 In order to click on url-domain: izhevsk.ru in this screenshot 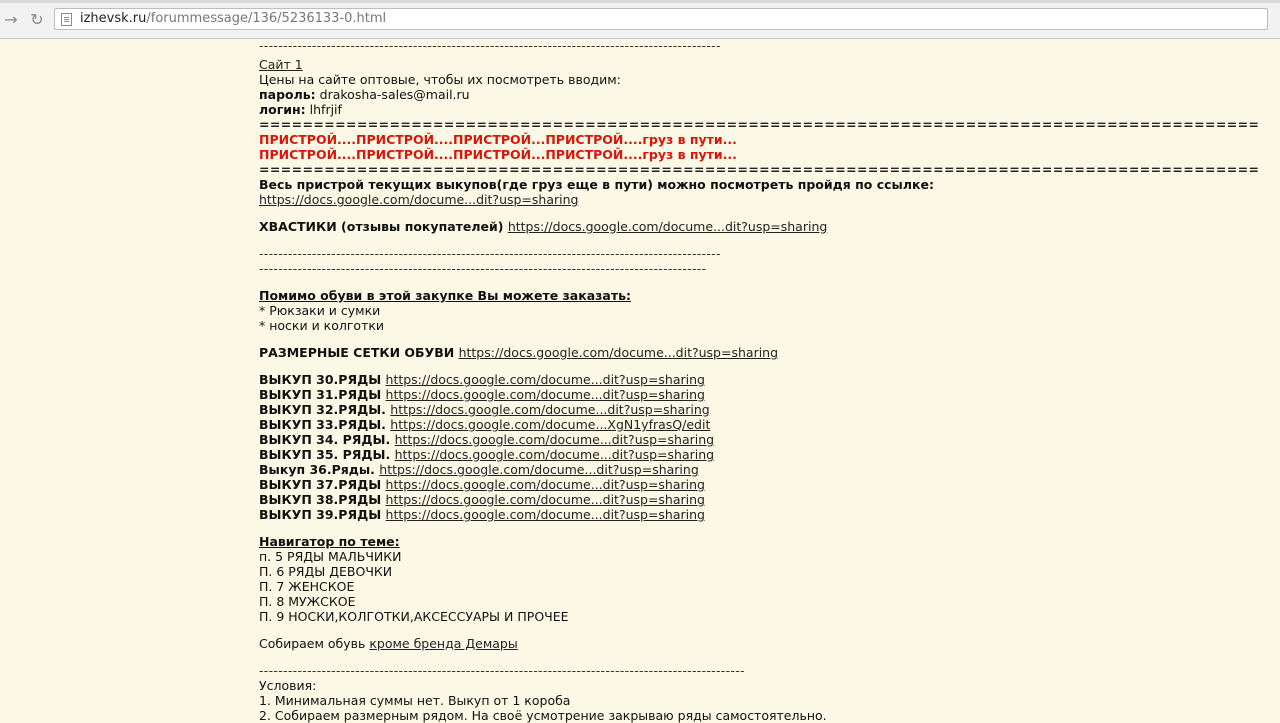, I will do `click(113, 18)`.